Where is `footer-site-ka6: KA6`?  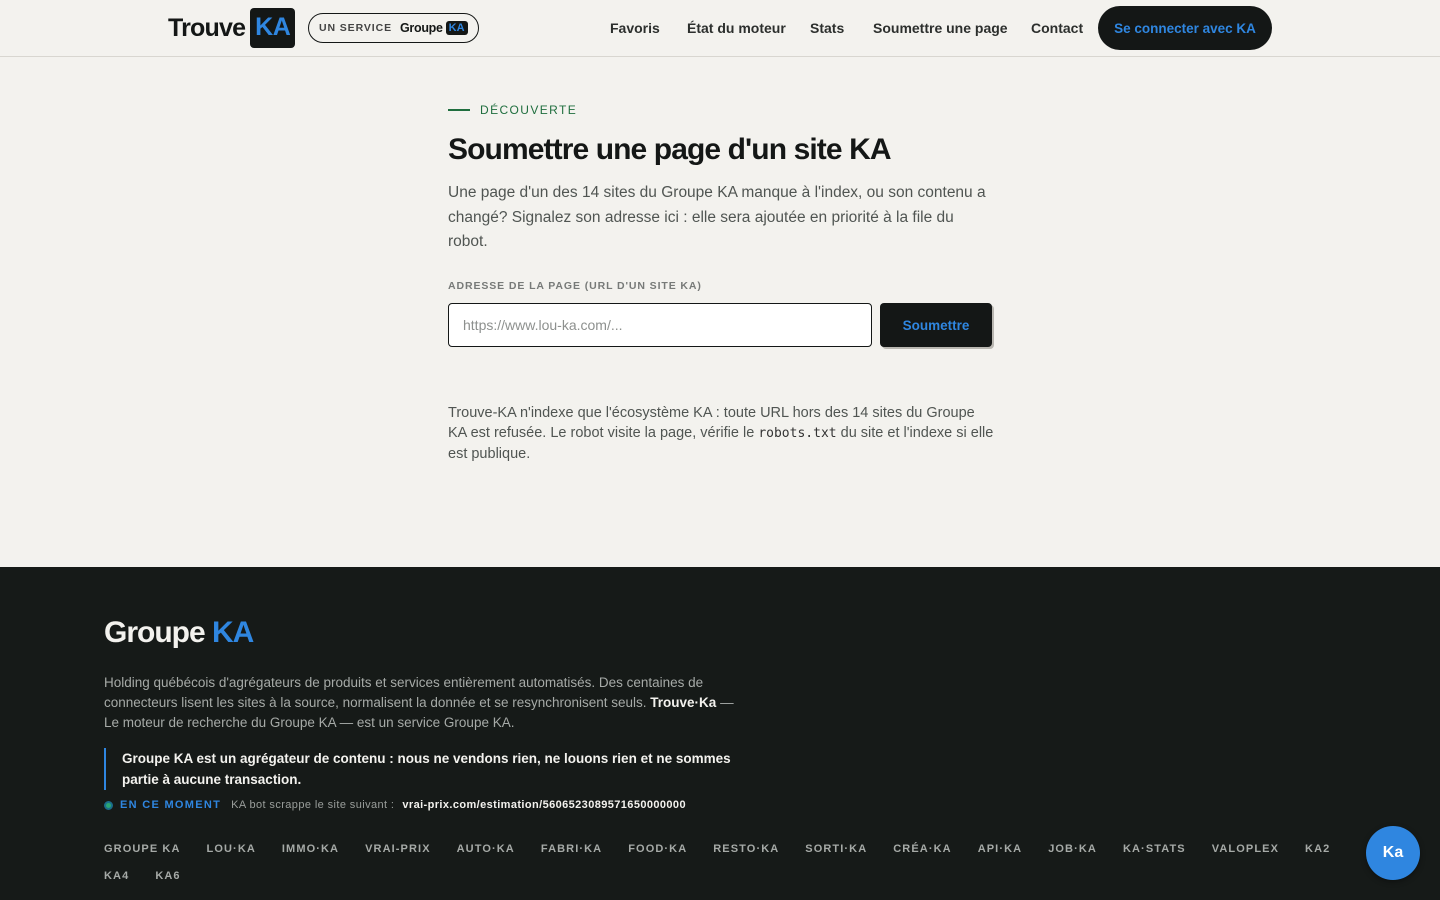 footer-site-ka6: KA6 is located at coordinates (167, 876).